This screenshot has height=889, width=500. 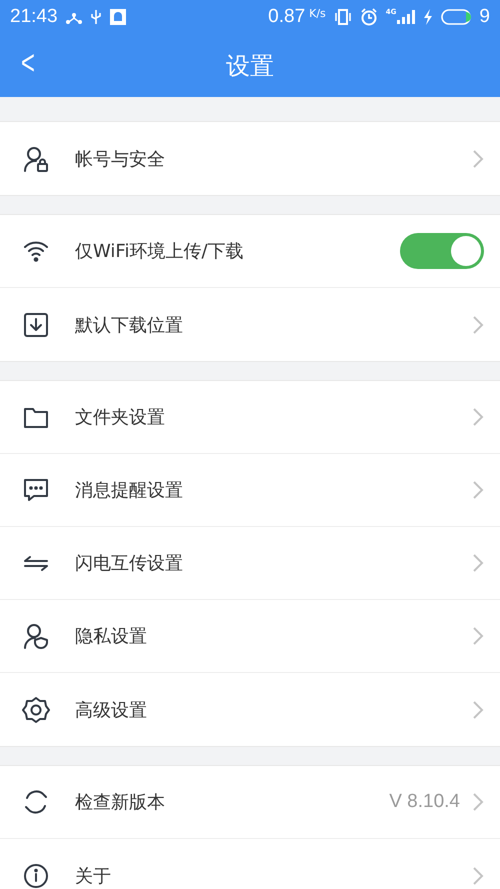 What do you see at coordinates (111, 710) in the screenshot?
I see `row-label: 高级设置` at bounding box center [111, 710].